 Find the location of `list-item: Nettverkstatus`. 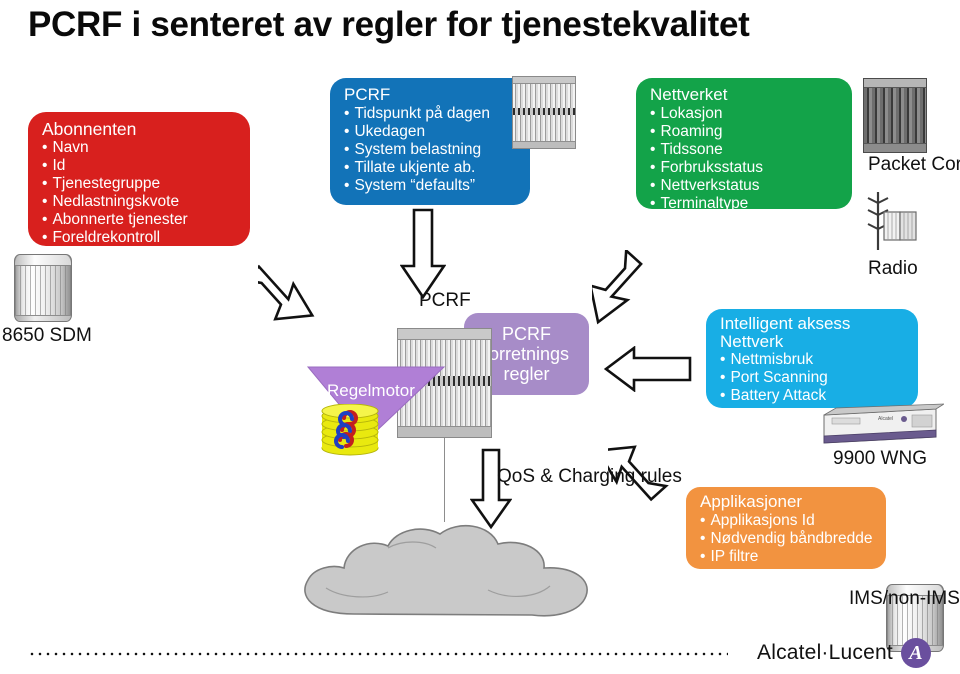

list-item: Nettverkstatus is located at coordinates (745, 186).